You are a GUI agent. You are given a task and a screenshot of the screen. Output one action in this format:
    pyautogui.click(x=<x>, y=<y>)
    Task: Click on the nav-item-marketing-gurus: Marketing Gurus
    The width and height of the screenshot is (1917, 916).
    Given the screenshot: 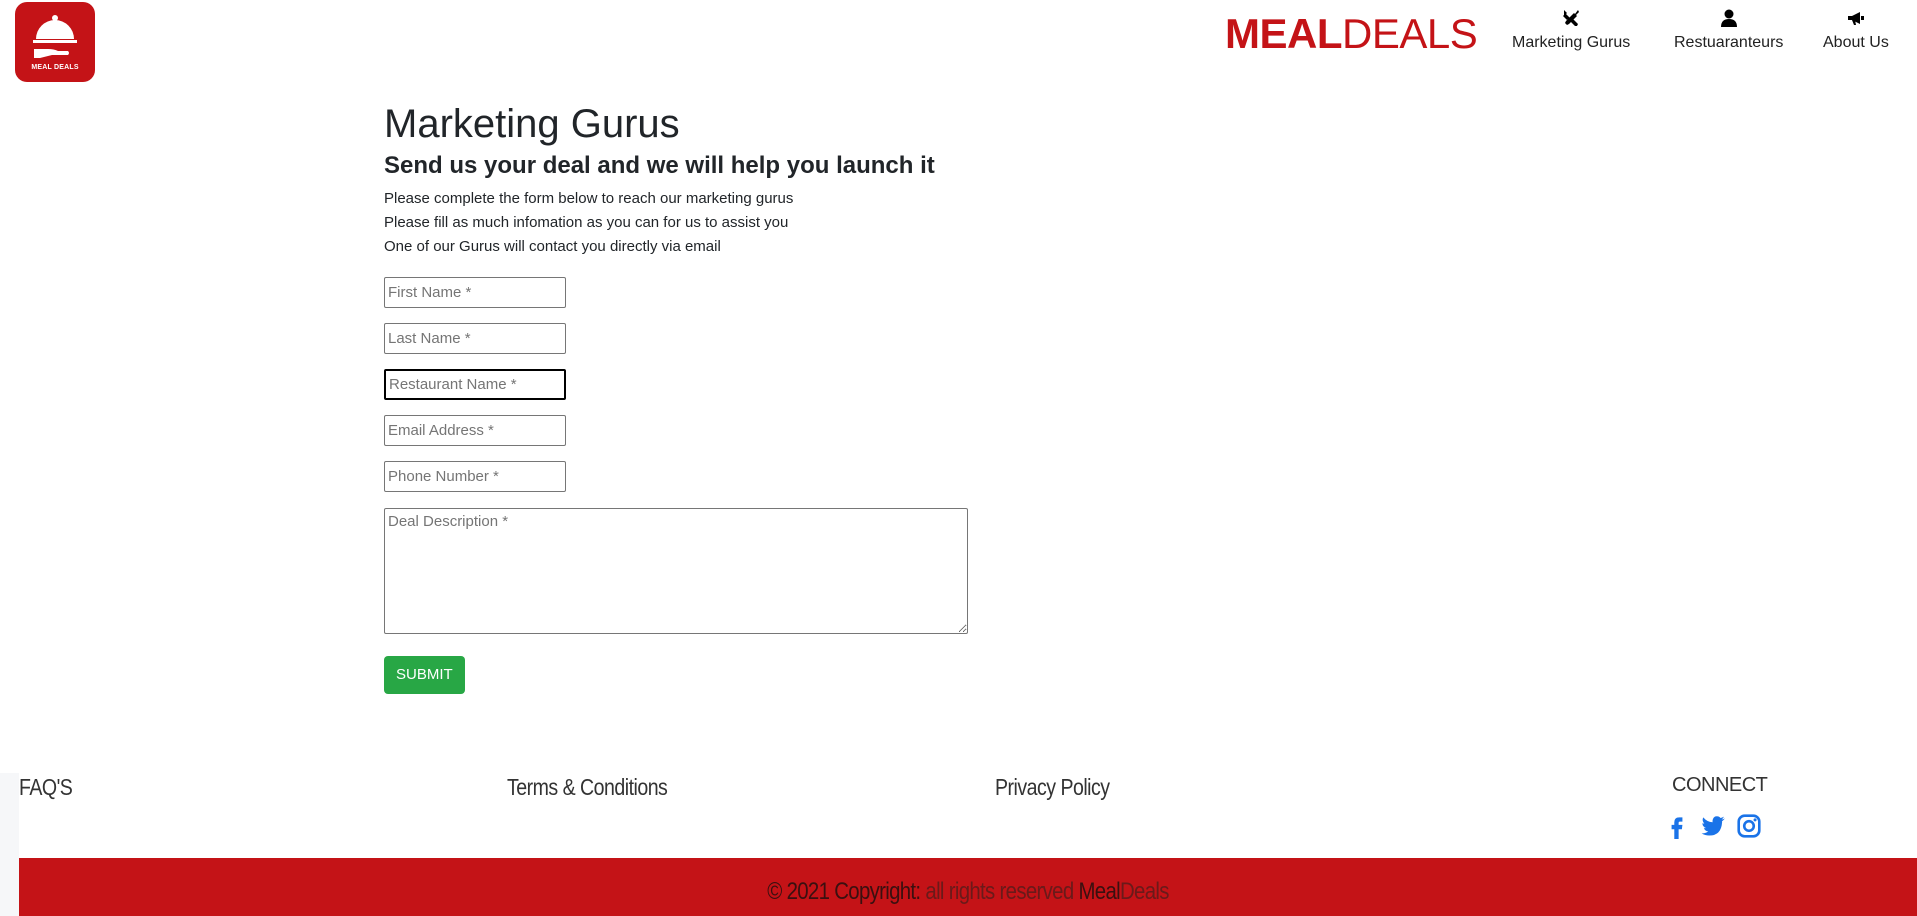 What is the action you would take?
    pyautogui.click(x=1571, y=29)
    